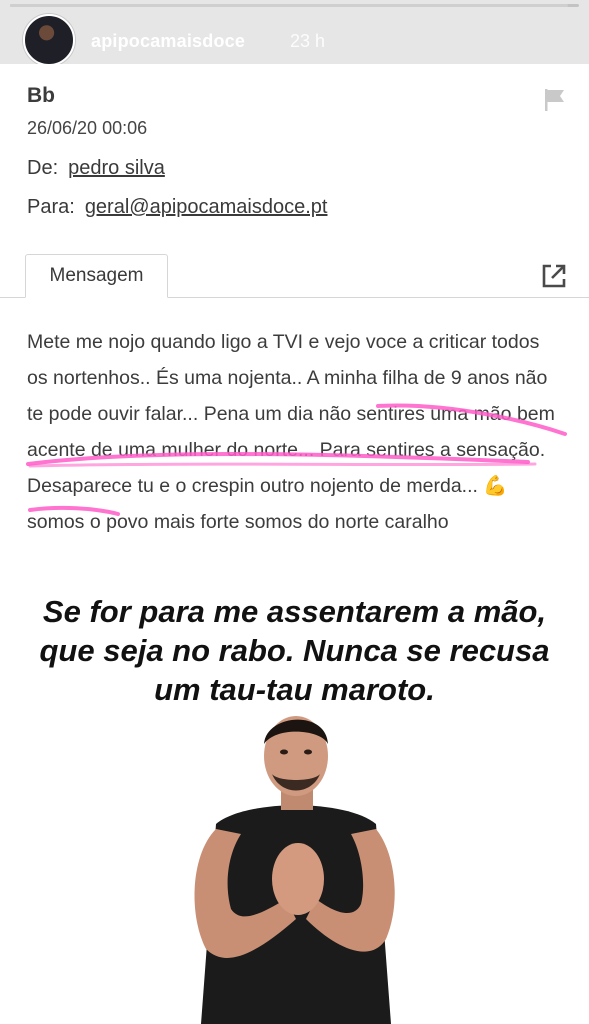 The height and width of the screenshot is (1024, 589). I want to click on open-external-icon, so click(554, 276).